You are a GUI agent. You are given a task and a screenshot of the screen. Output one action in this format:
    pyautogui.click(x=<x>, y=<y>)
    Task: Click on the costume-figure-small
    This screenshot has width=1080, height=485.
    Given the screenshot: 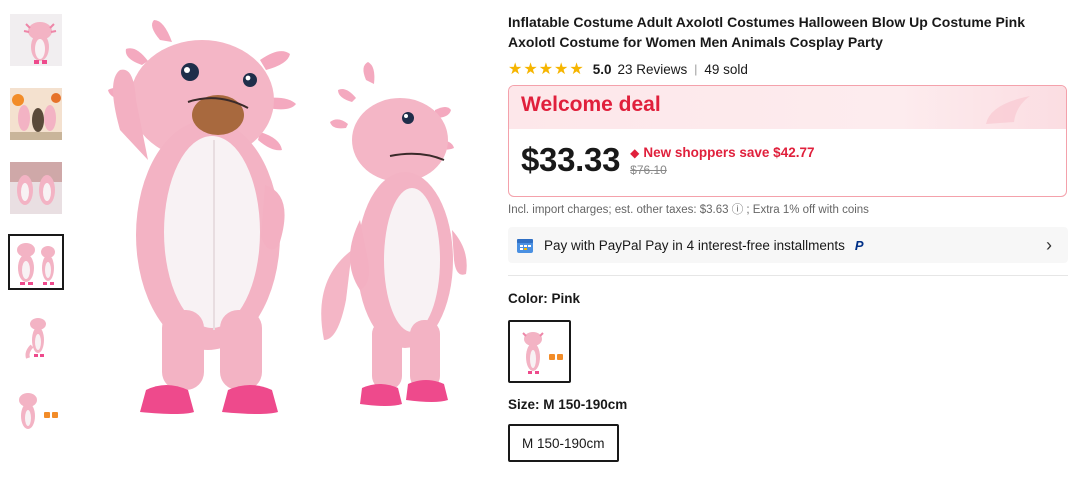 What is the action you would take?
    pyautogui.click(x=394, y=234)
    